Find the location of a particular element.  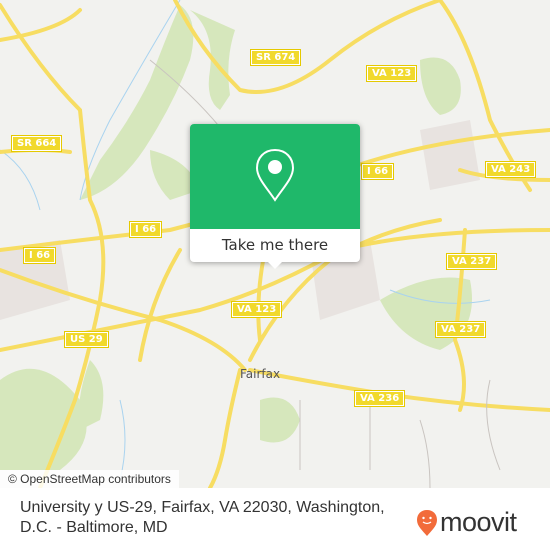

map-attribution: © OpenStreetMap contributors is located at coordinates (89, 479).